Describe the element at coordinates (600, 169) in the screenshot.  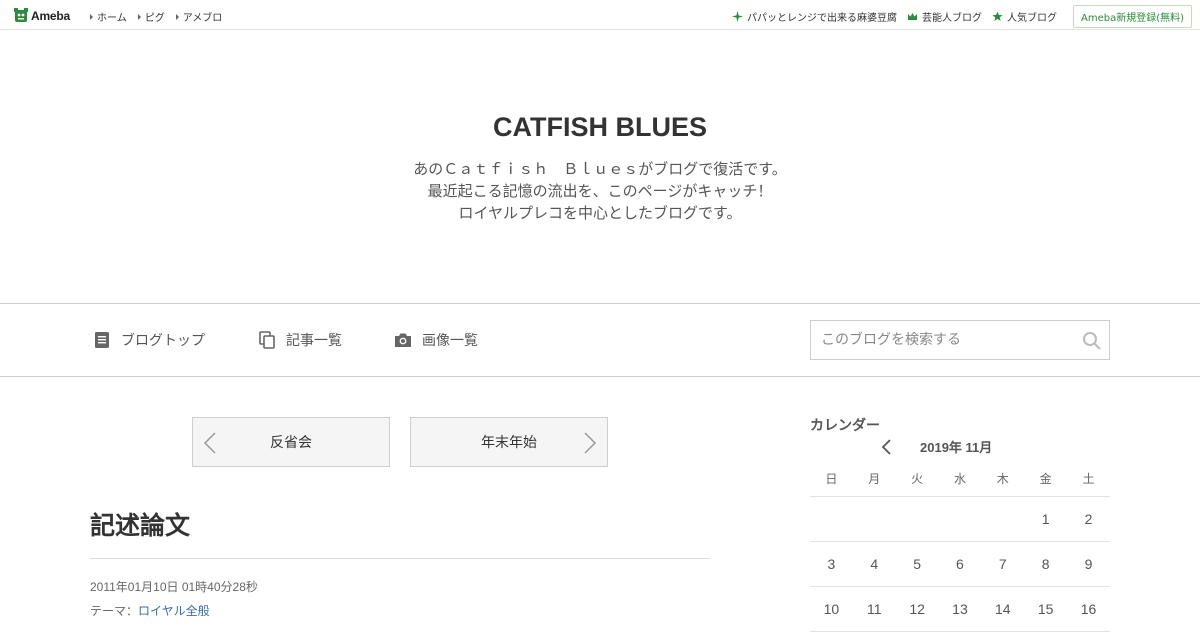
I see `blog-description-line: あのＣａｔｆｉｓｈ Ｂｌｕｅｓがブログで復活です。` at that location.